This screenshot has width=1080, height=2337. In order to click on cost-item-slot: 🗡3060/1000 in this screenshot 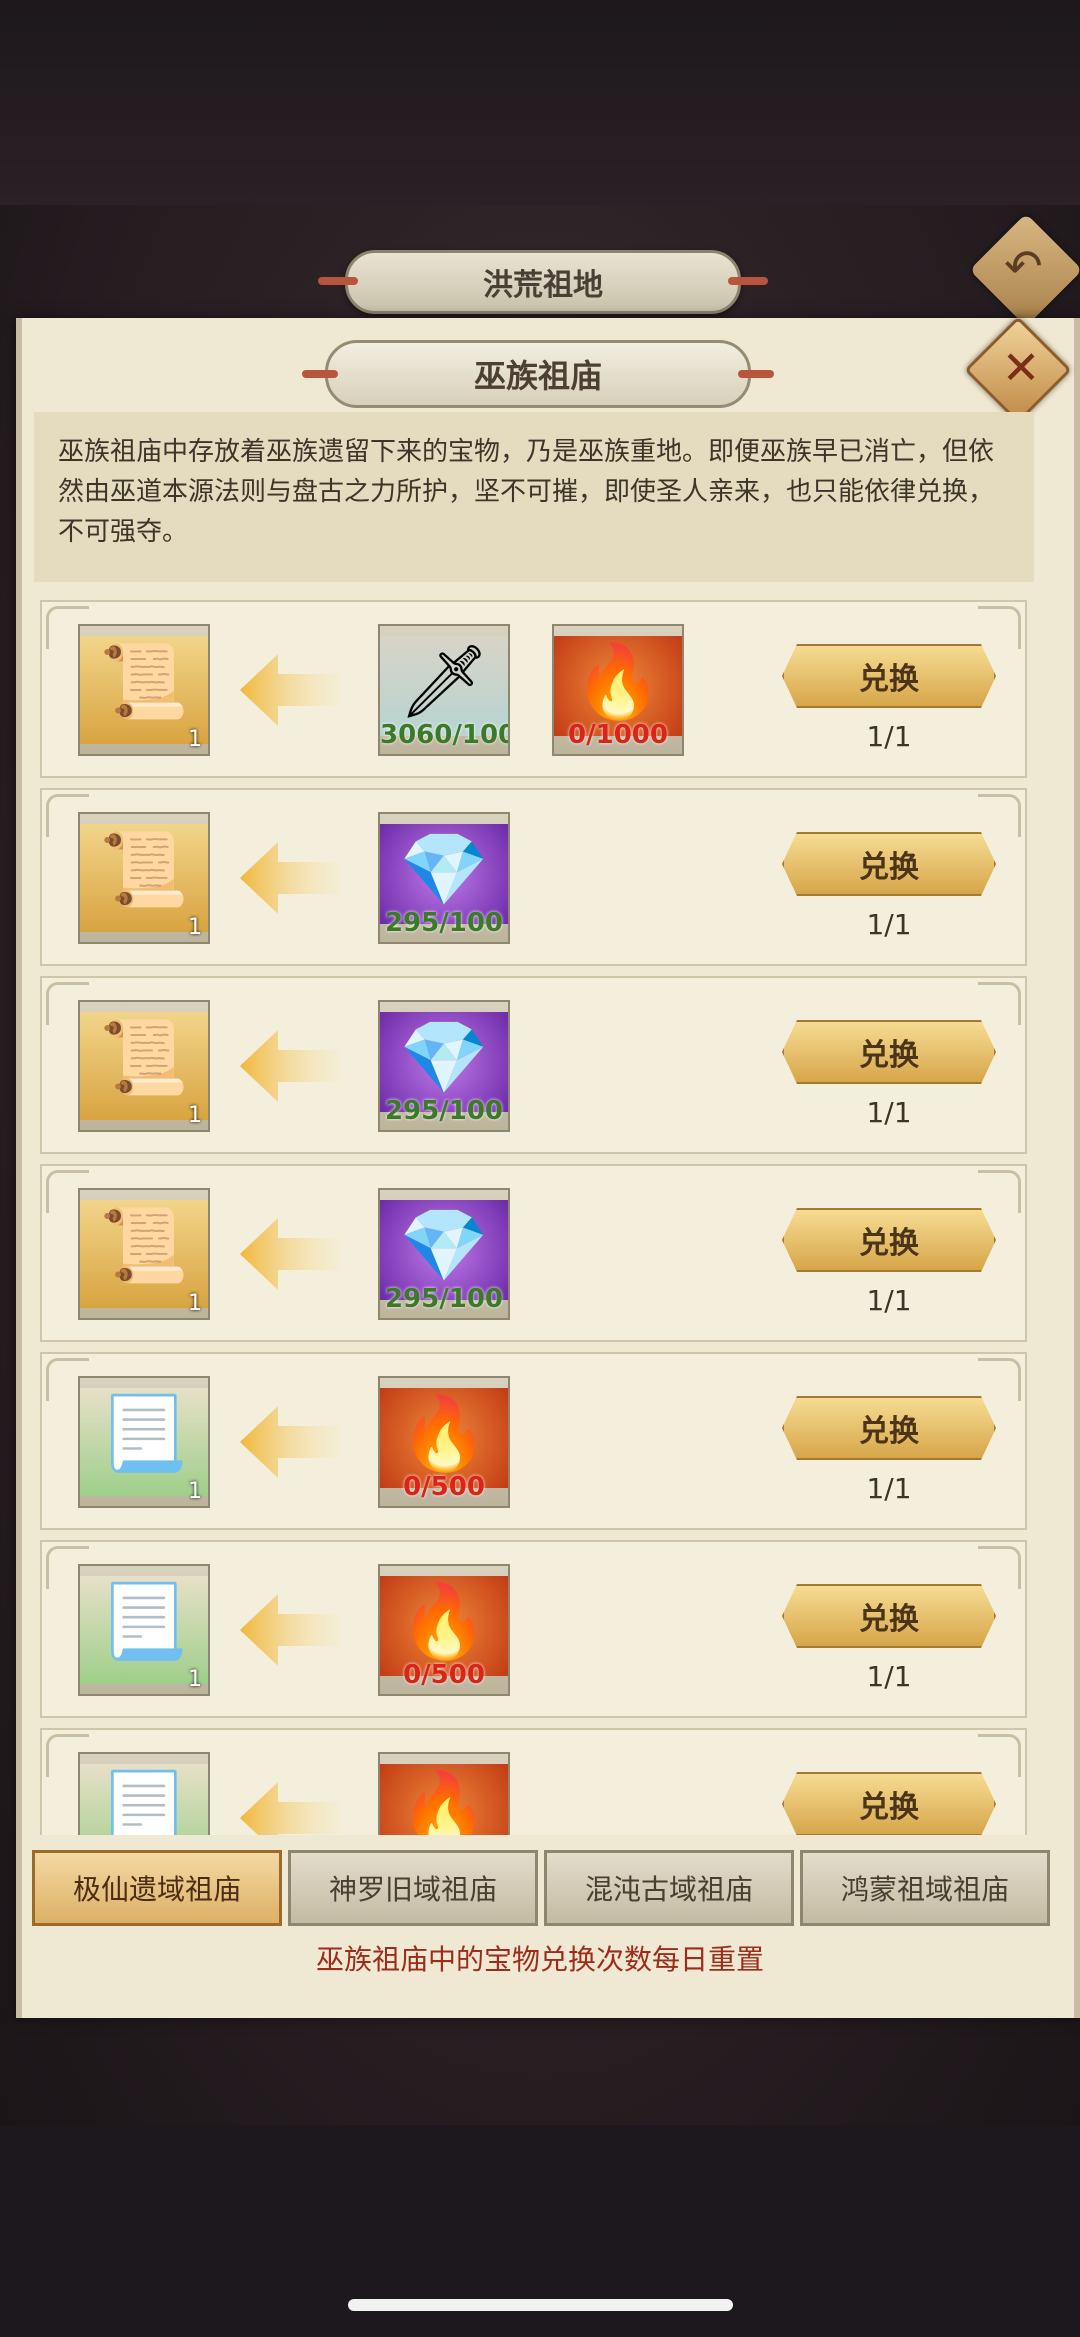, I will do `click(444, 690)`.